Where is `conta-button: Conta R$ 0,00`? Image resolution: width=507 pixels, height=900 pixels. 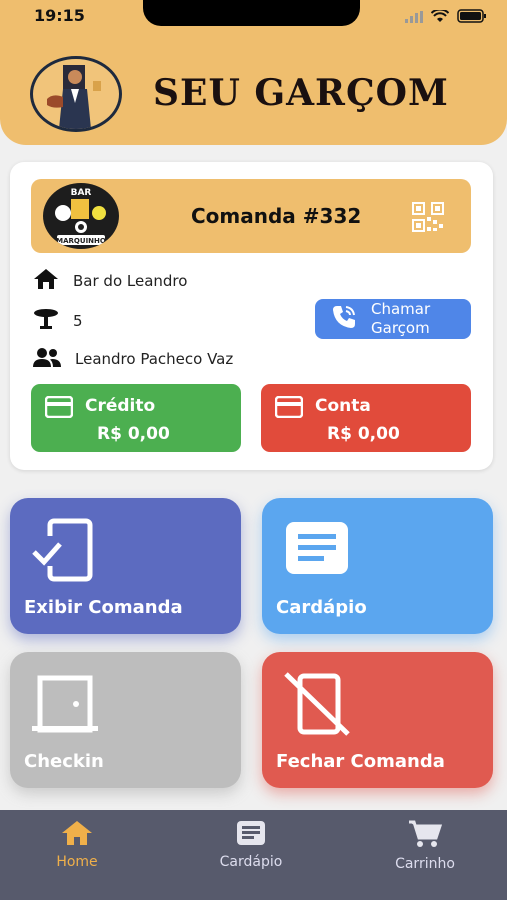
conta-button: Conta R$ 0,00 is located at coordinates (366, 418).